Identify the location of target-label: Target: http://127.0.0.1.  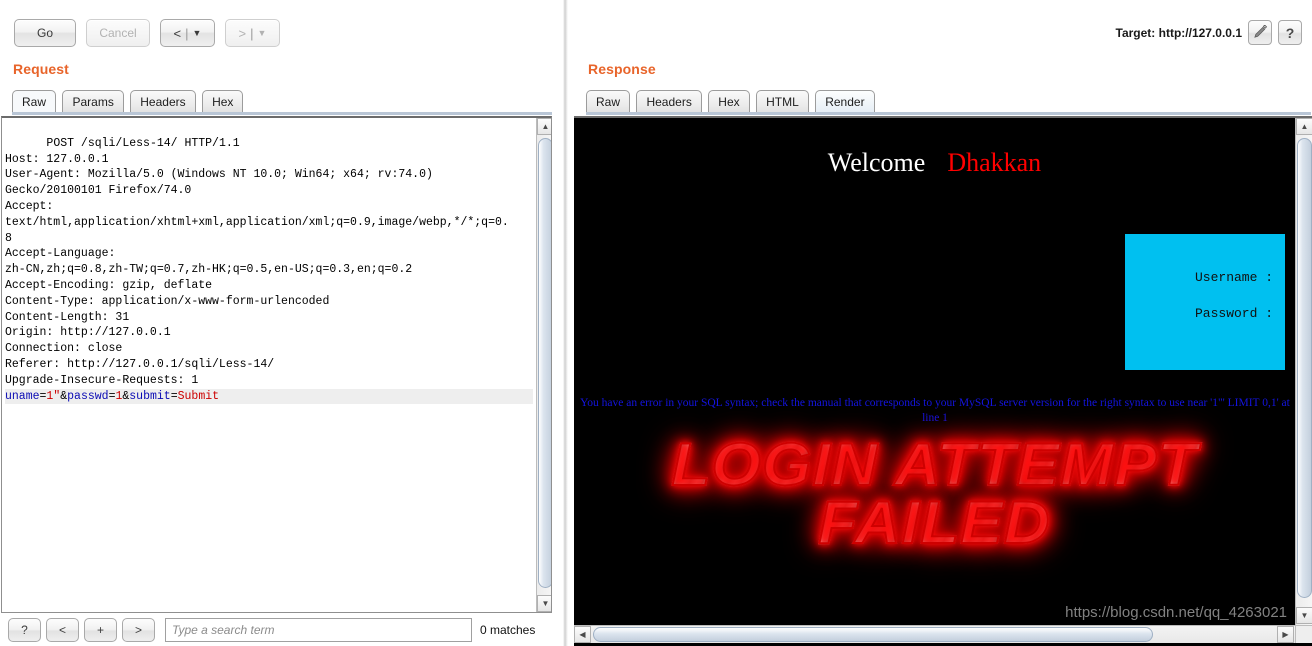
(1178, 32).